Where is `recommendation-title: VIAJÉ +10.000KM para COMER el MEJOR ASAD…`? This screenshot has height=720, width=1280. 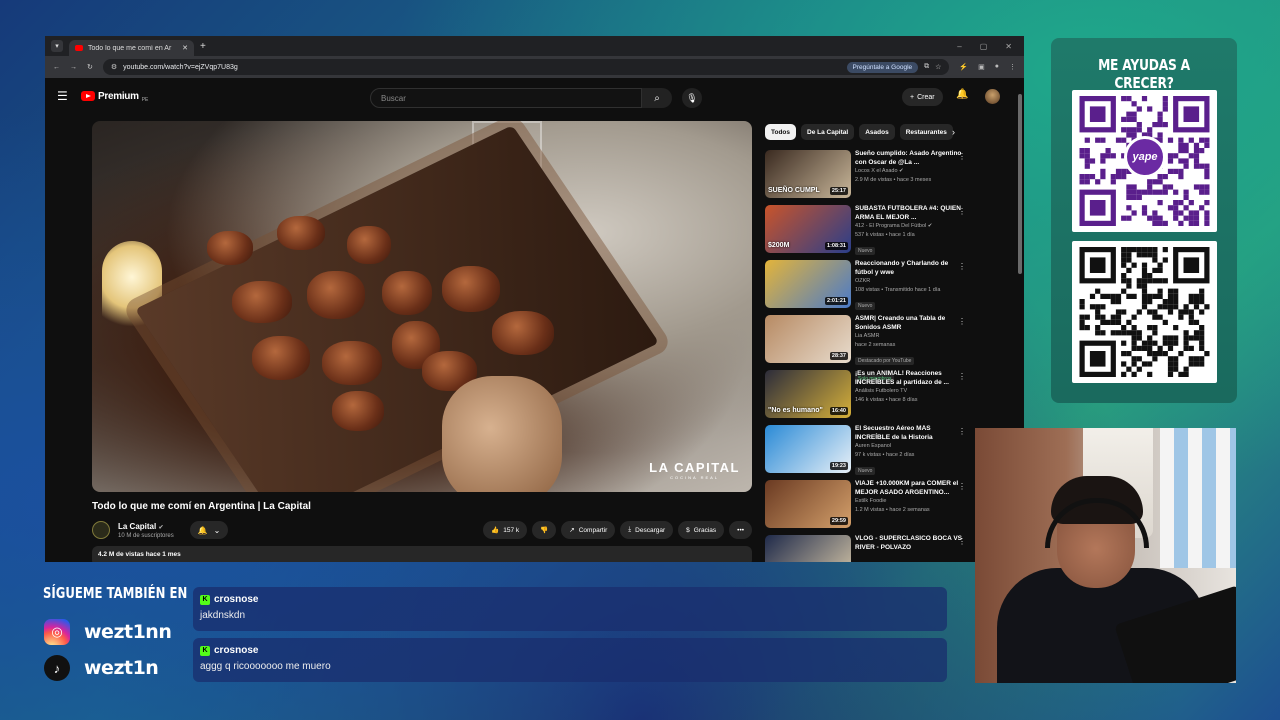
recommendation-title: VIAJÉ +10.000KM para COMER el MEJOR ASAD… is located at coordinates (910, 488).